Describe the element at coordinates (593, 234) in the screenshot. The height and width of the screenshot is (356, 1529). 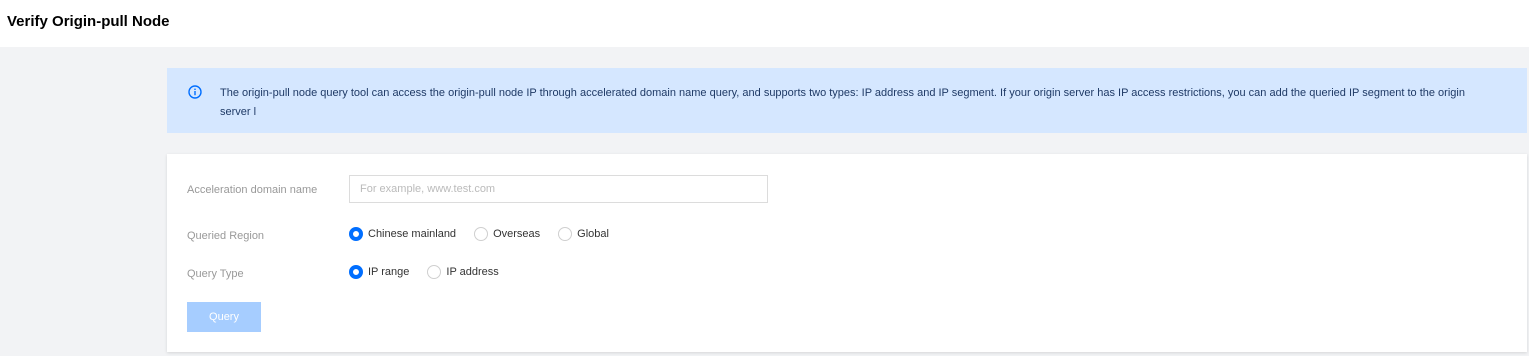
I see `region-option-label: Global` at that location.